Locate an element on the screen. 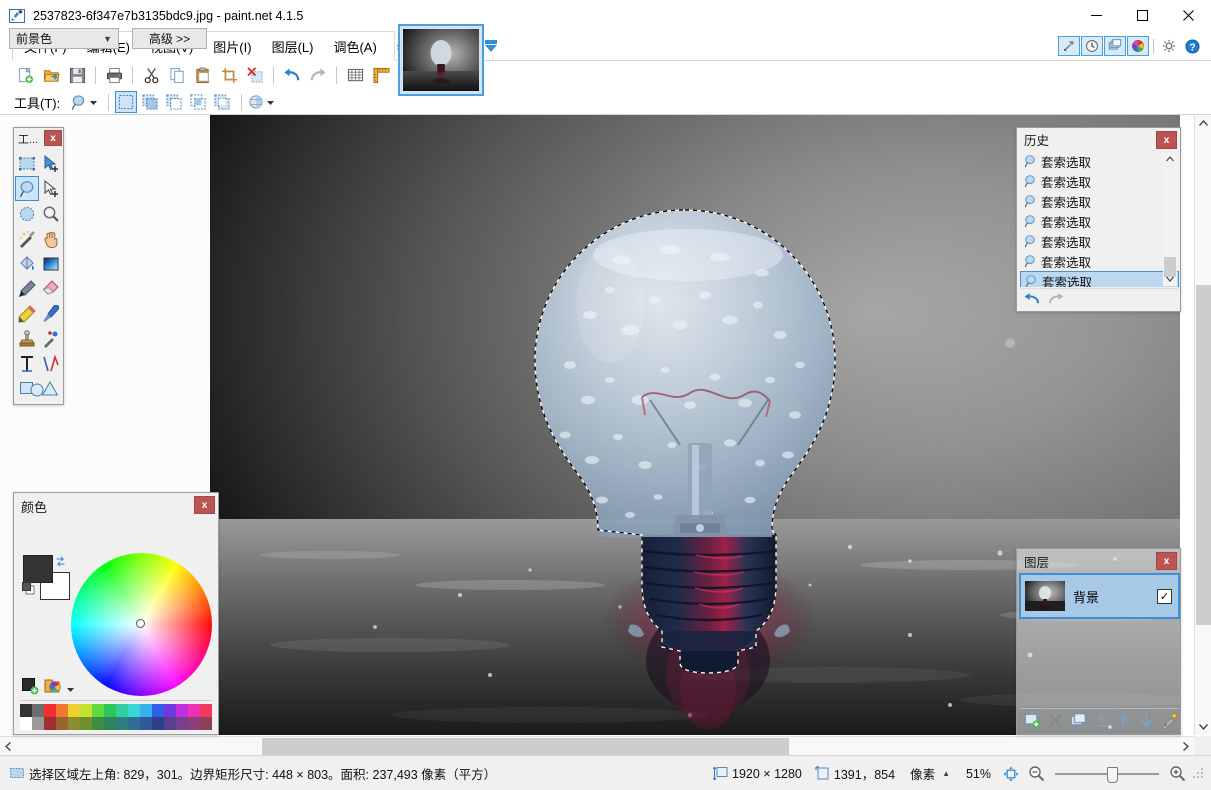 This screenshot has width=1211, height=790. color-mode-dropdown: 前景色 ▼ is located at coordinates (64, 38).